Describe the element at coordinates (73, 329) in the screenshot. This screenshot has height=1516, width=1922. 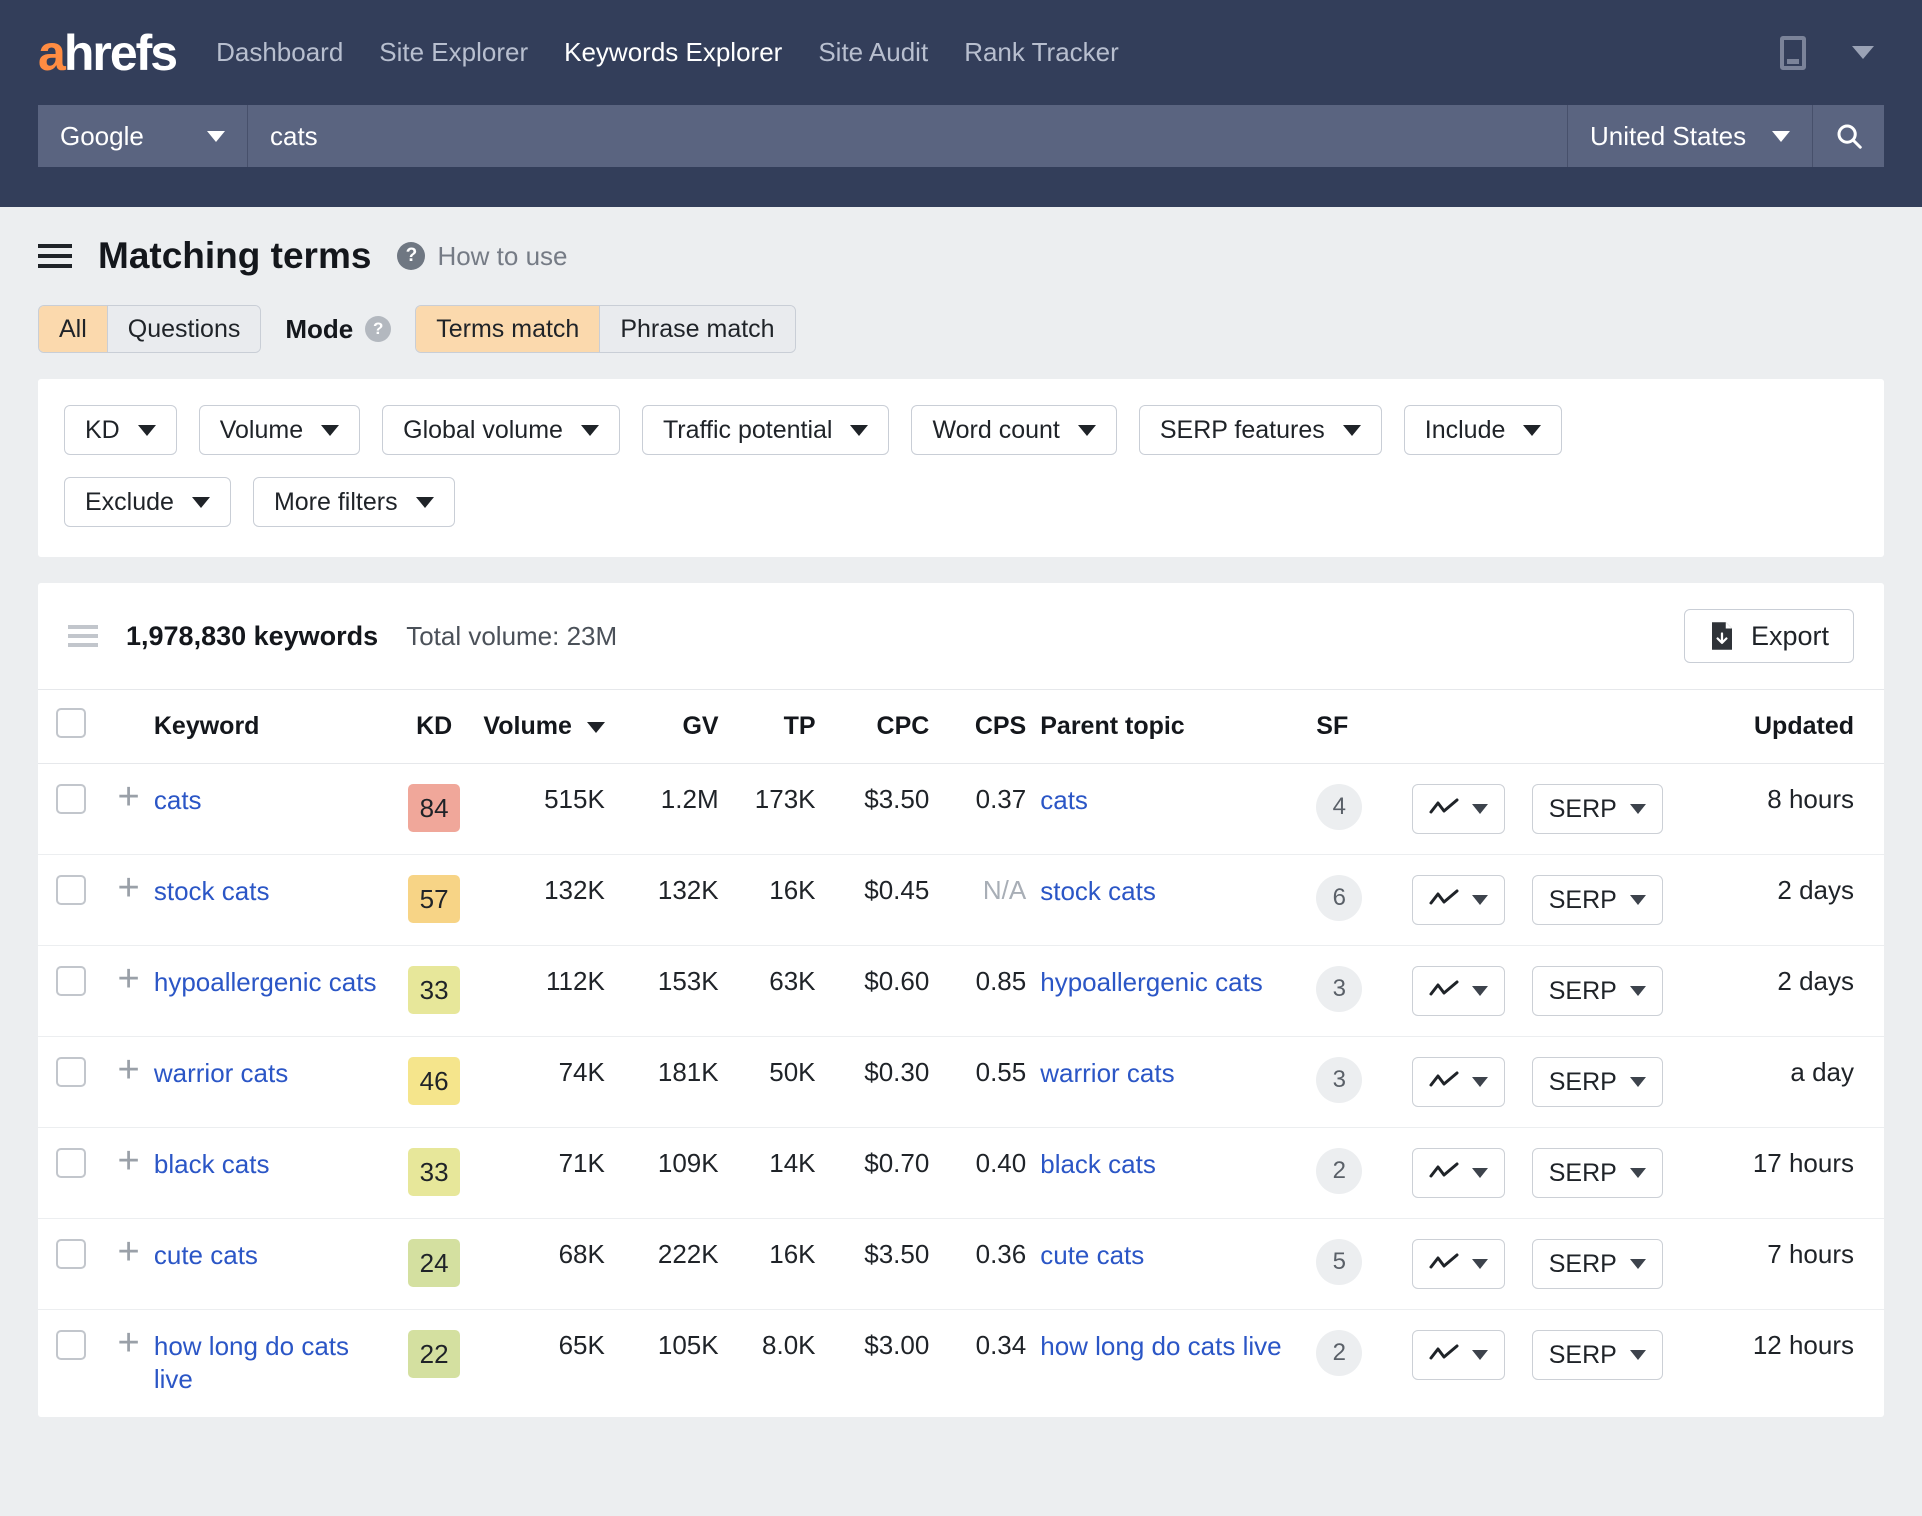
I see `tab-all: All` at that location.